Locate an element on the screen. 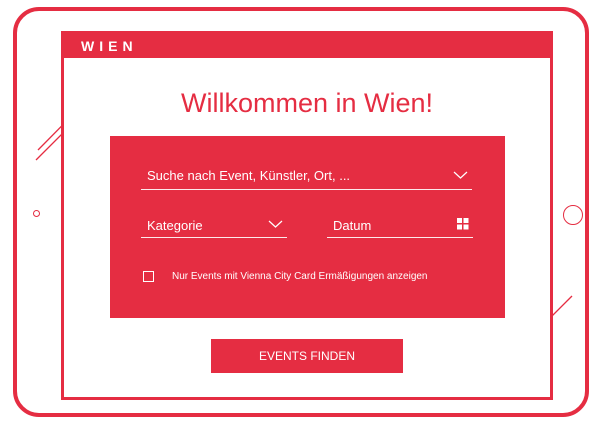 This screenshot has width=603, height=426. events-finden-button: EVENTS FINDEN is located at coordinates (307, 356).